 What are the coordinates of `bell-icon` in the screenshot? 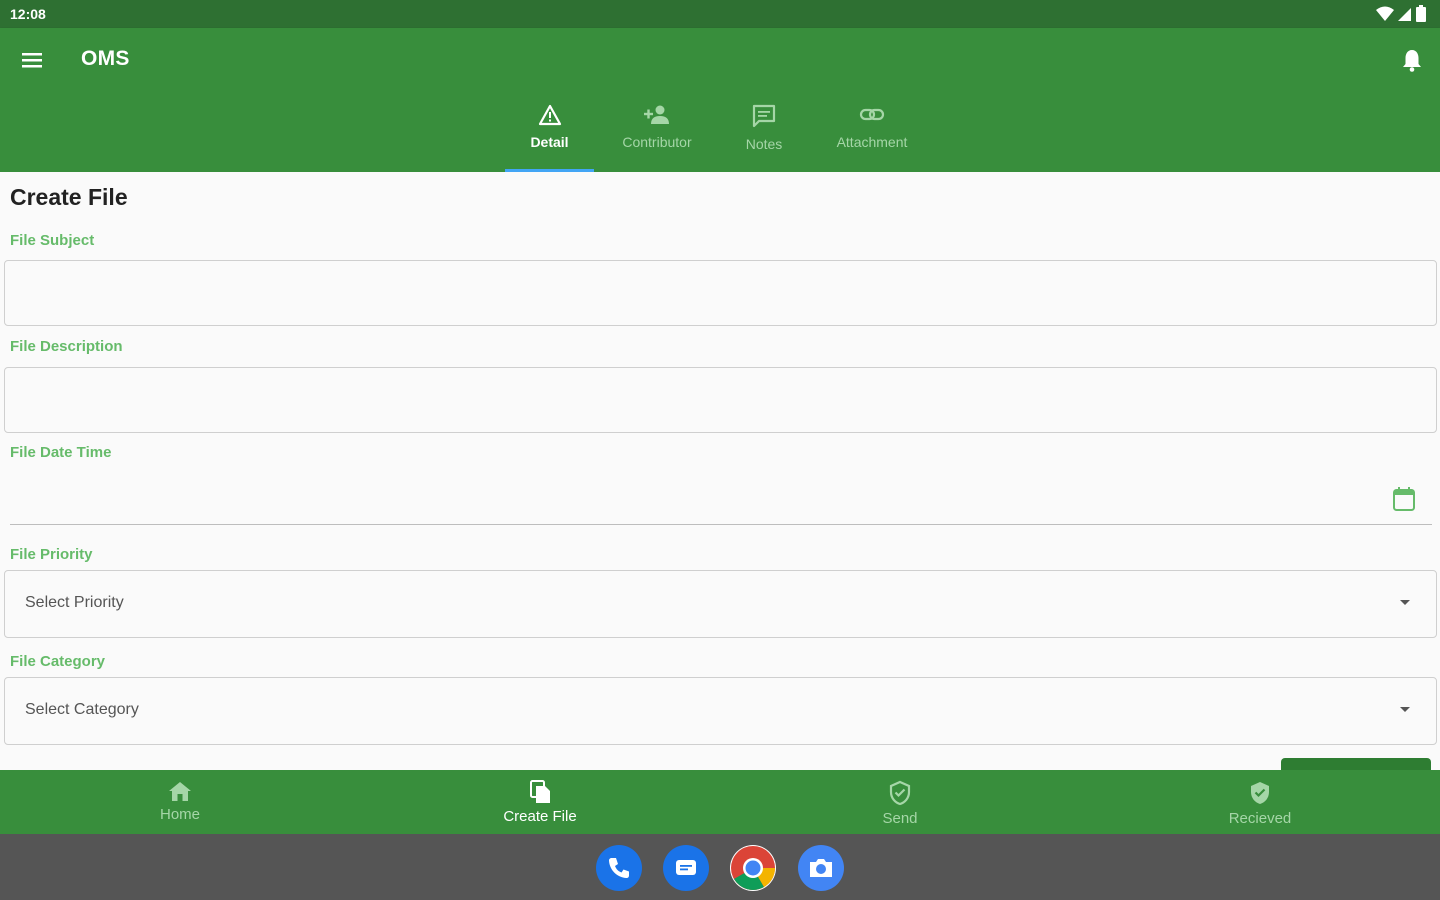 It's located at (1412, 61).